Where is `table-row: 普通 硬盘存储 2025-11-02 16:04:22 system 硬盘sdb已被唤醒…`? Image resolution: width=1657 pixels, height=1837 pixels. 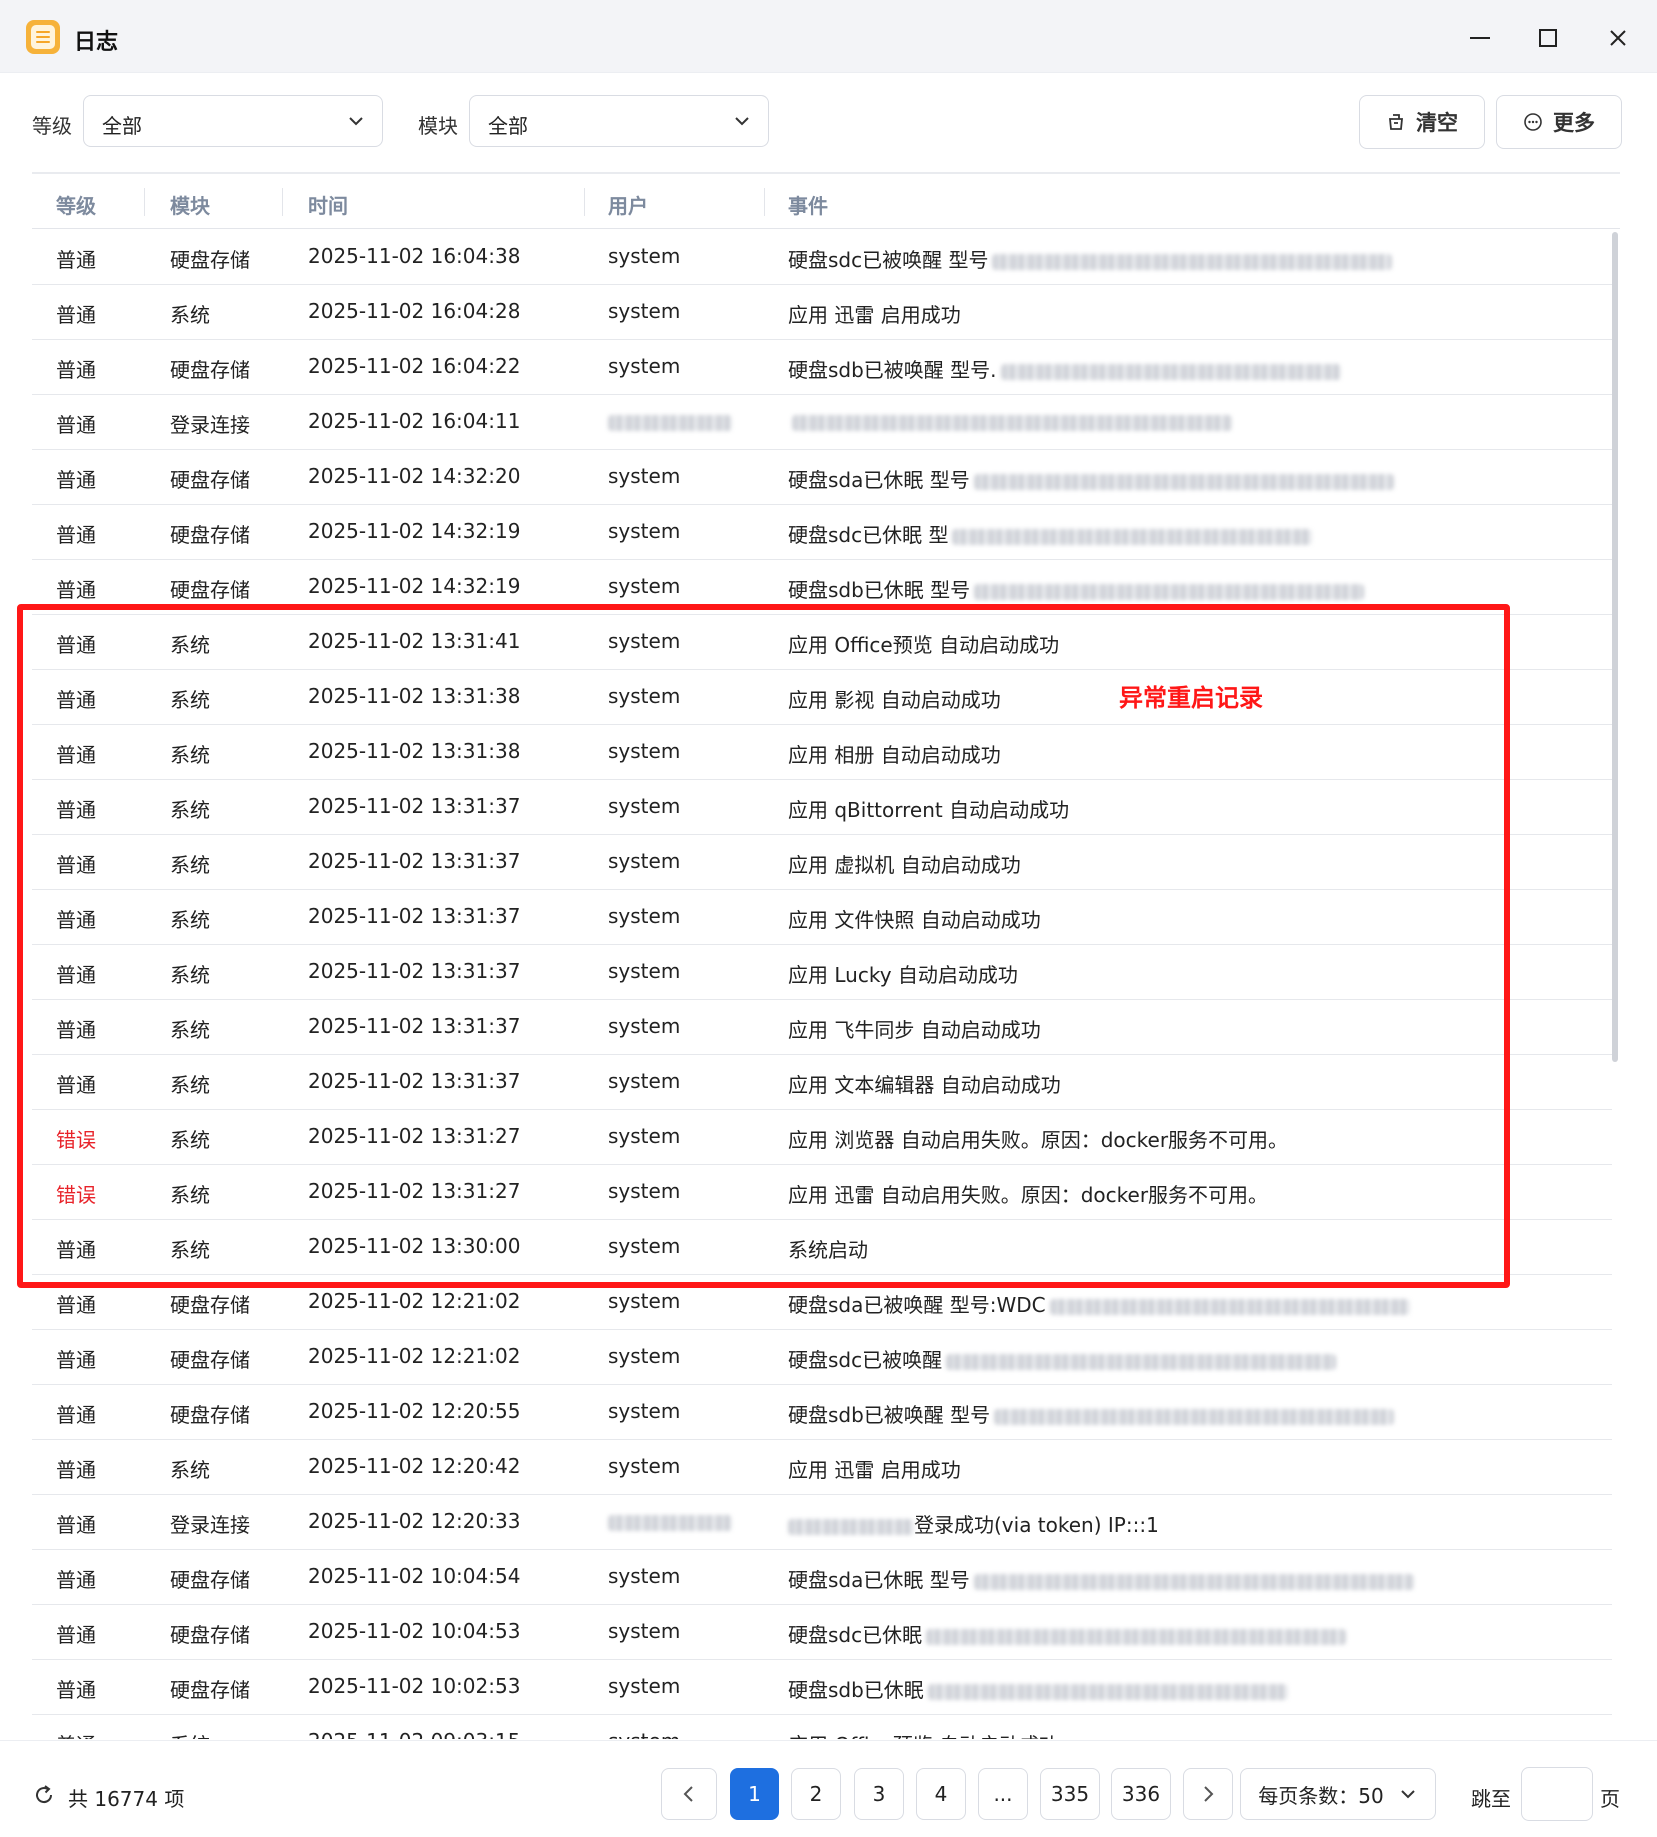 table-row: 普通 硬盘存储 2025-11-02 16:04:22 system 硬盘sdb已被唤醒… is located at coordinates (822, 367).